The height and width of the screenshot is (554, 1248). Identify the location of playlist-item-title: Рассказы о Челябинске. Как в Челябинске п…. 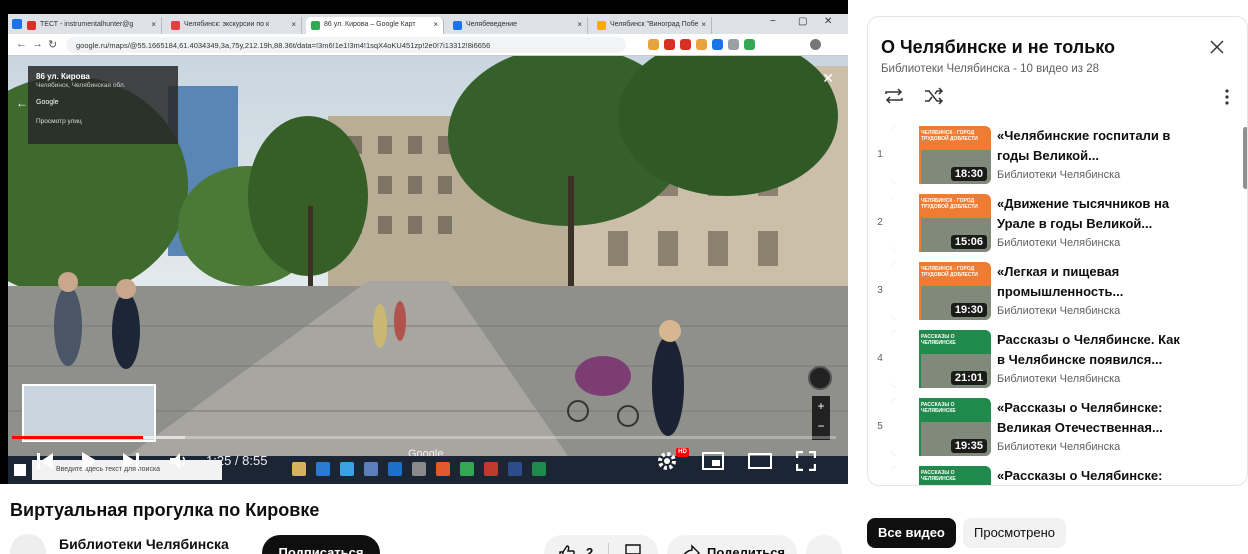
(1112, 350).